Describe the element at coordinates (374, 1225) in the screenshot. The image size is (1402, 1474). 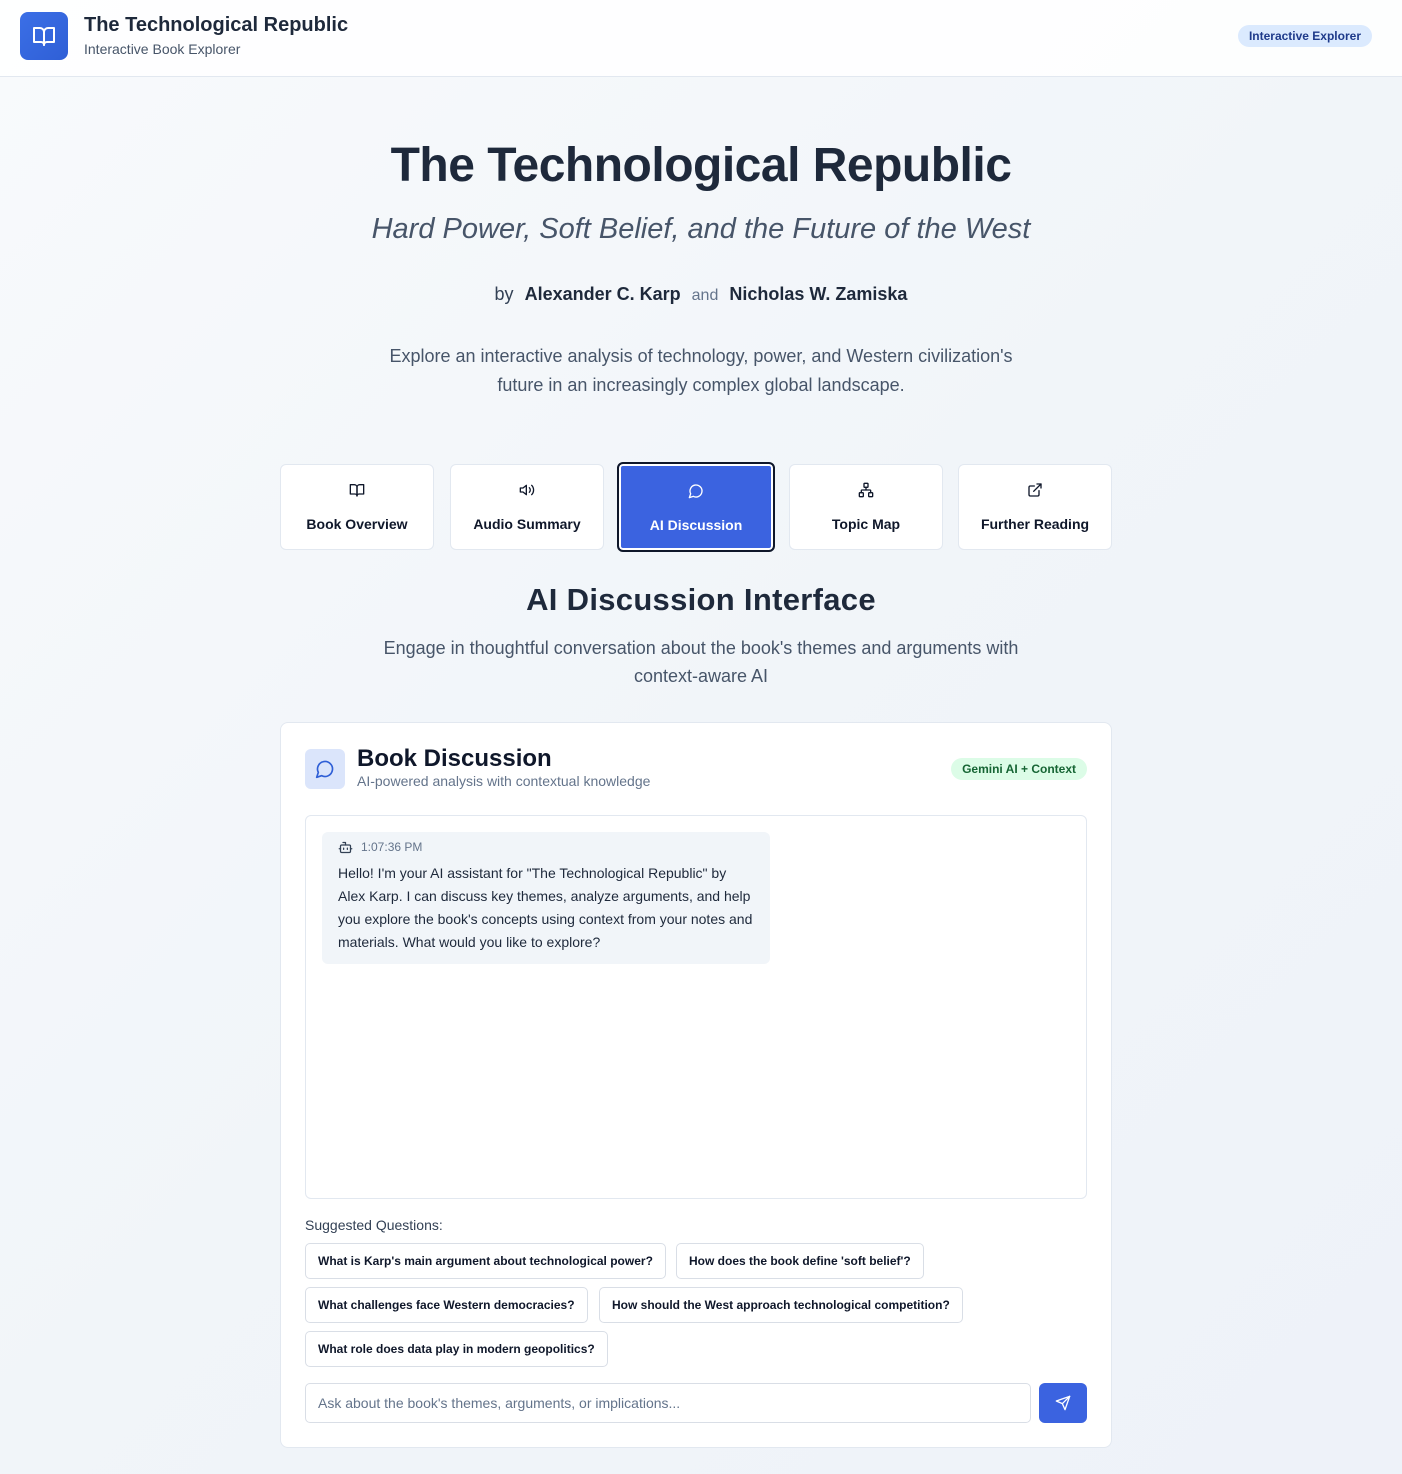
I see `suggested-questions-label: Suggested Questions:` at that location.